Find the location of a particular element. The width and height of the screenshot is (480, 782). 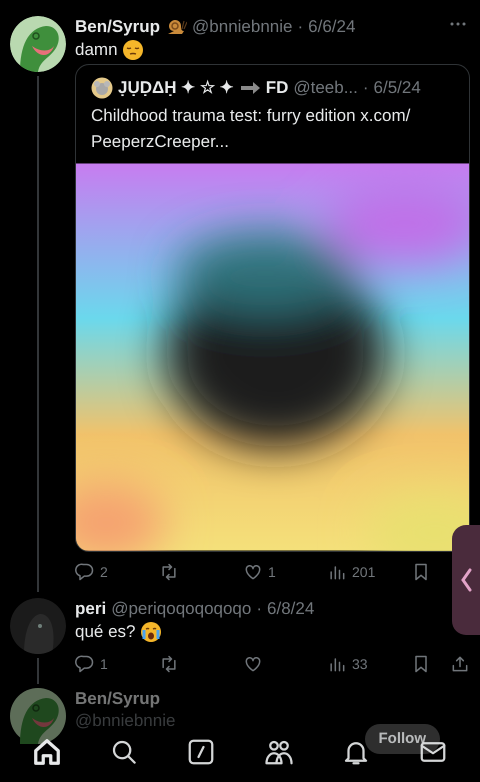

reply-button: 1 is located at coordinates (117, 664).